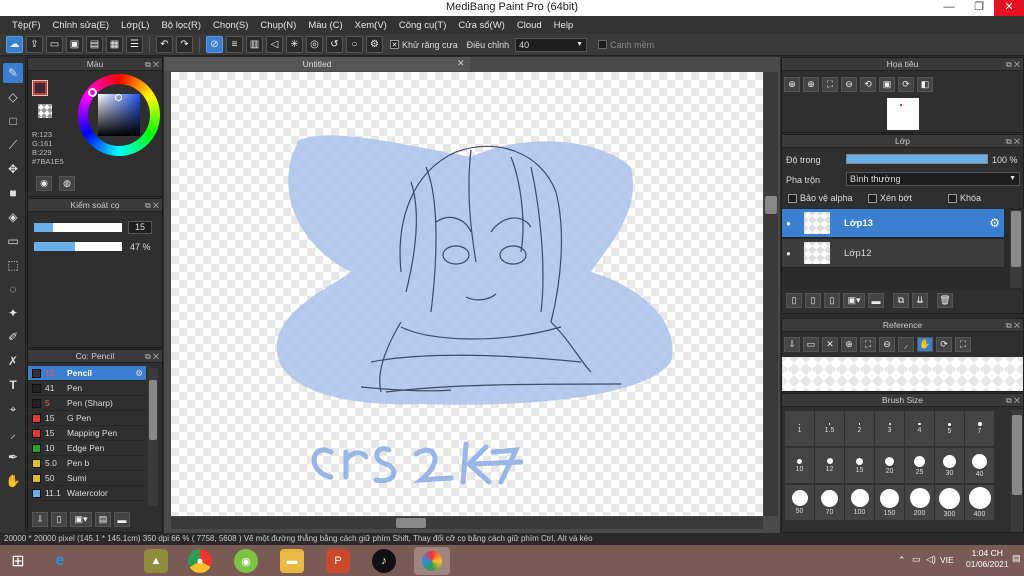 Image resolution: width=1024 pixels, height=576 pixels. What do you see at coordinates (78, 246) in the screenshot?
I see `opacity-slider` at bounding box center [78, 246].